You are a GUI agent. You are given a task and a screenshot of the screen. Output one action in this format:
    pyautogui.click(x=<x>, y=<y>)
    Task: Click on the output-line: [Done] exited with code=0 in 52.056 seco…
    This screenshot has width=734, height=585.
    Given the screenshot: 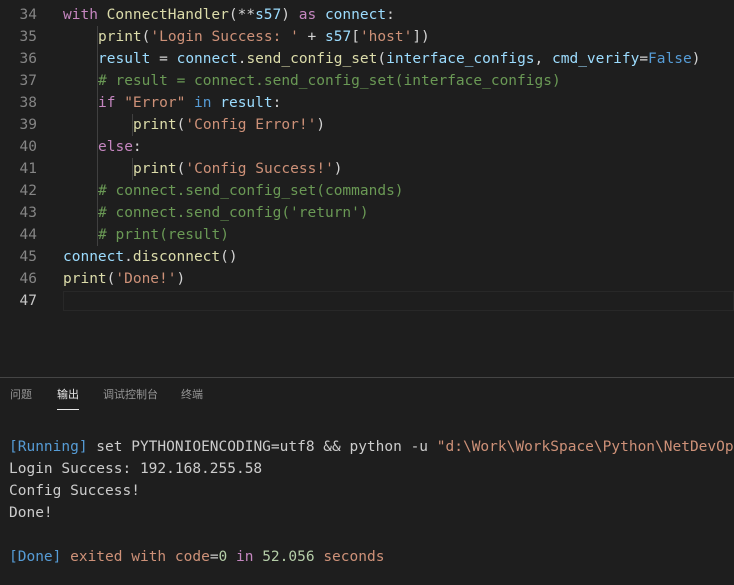 What is the action you would take?
    pyautogui.click(x=196, y=557)
    